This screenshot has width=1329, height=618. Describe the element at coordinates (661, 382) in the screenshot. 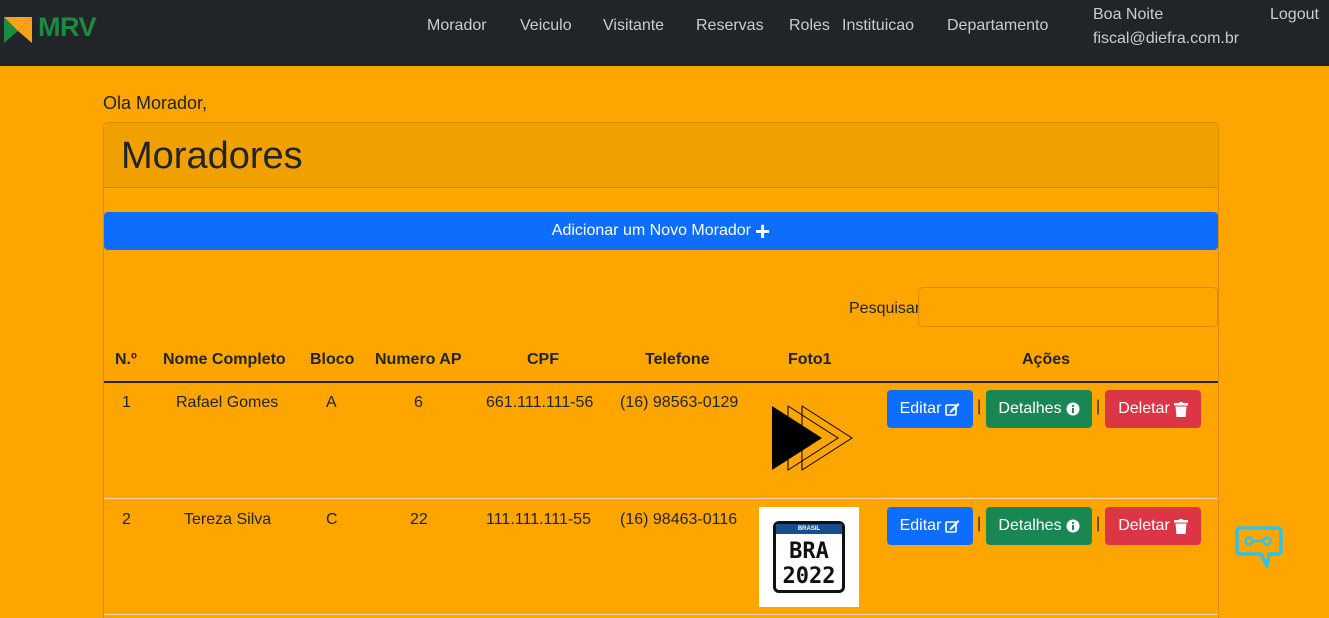

I see `header-divider` at that location.